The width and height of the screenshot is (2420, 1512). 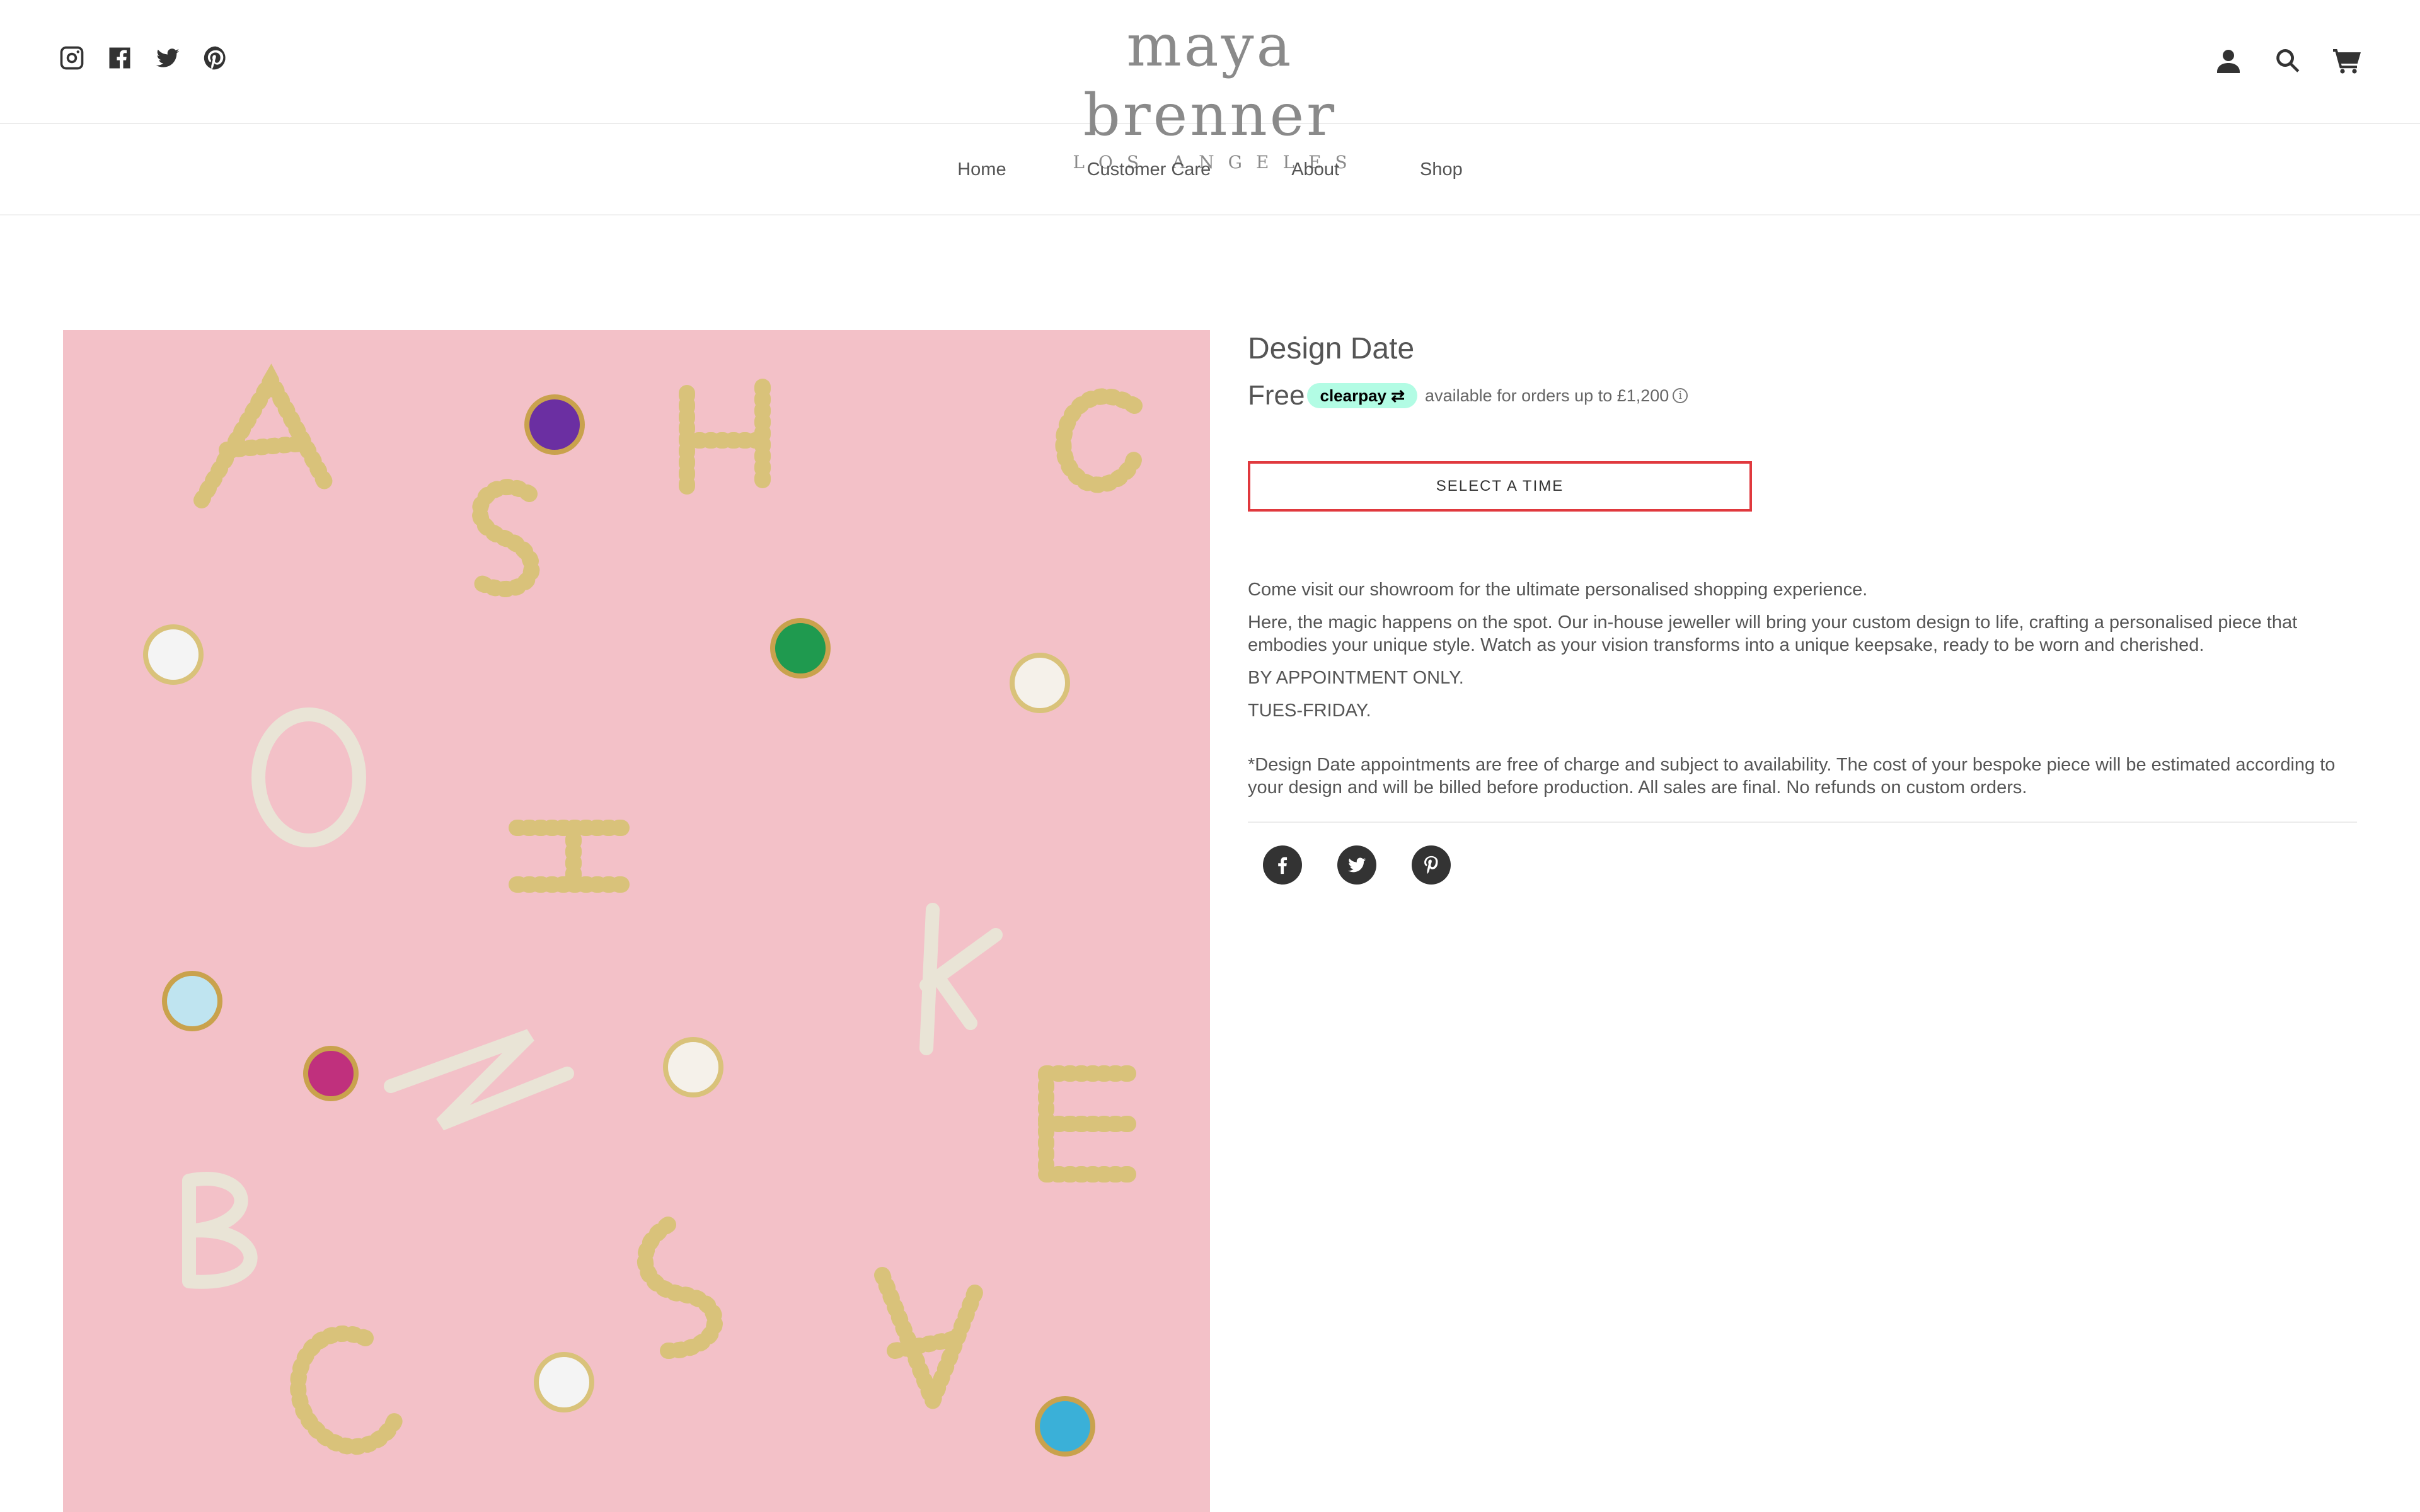 I want to click on brand-logo: maya brenner LOS ANGELES, so click(x=1210, y=92).